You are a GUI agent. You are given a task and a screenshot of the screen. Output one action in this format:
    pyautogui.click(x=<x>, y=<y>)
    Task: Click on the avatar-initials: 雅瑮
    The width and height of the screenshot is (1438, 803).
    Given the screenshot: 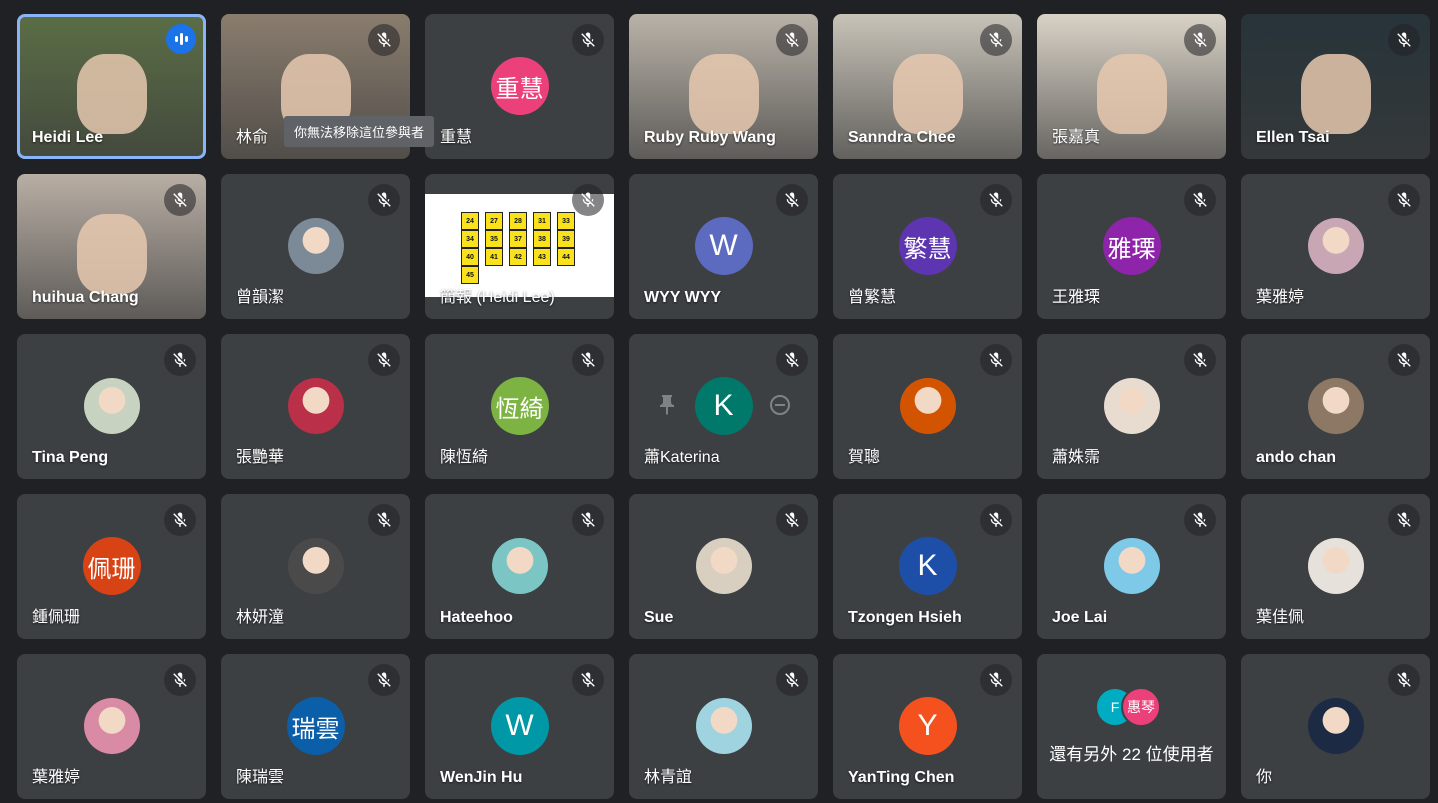 What is the action you would take?
    pyautogui.click(x=1131, y=246)
    